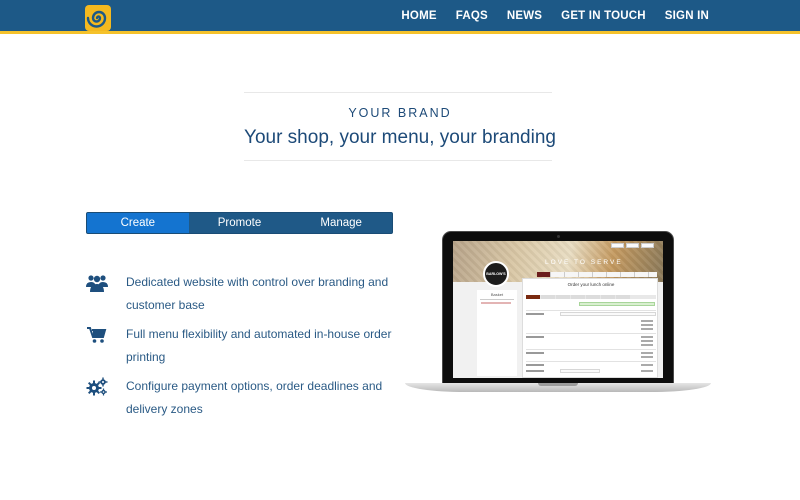  Describe the element at coordinates (524, 16) in the screenshot. I see `nav-news: NEWS` at that location.